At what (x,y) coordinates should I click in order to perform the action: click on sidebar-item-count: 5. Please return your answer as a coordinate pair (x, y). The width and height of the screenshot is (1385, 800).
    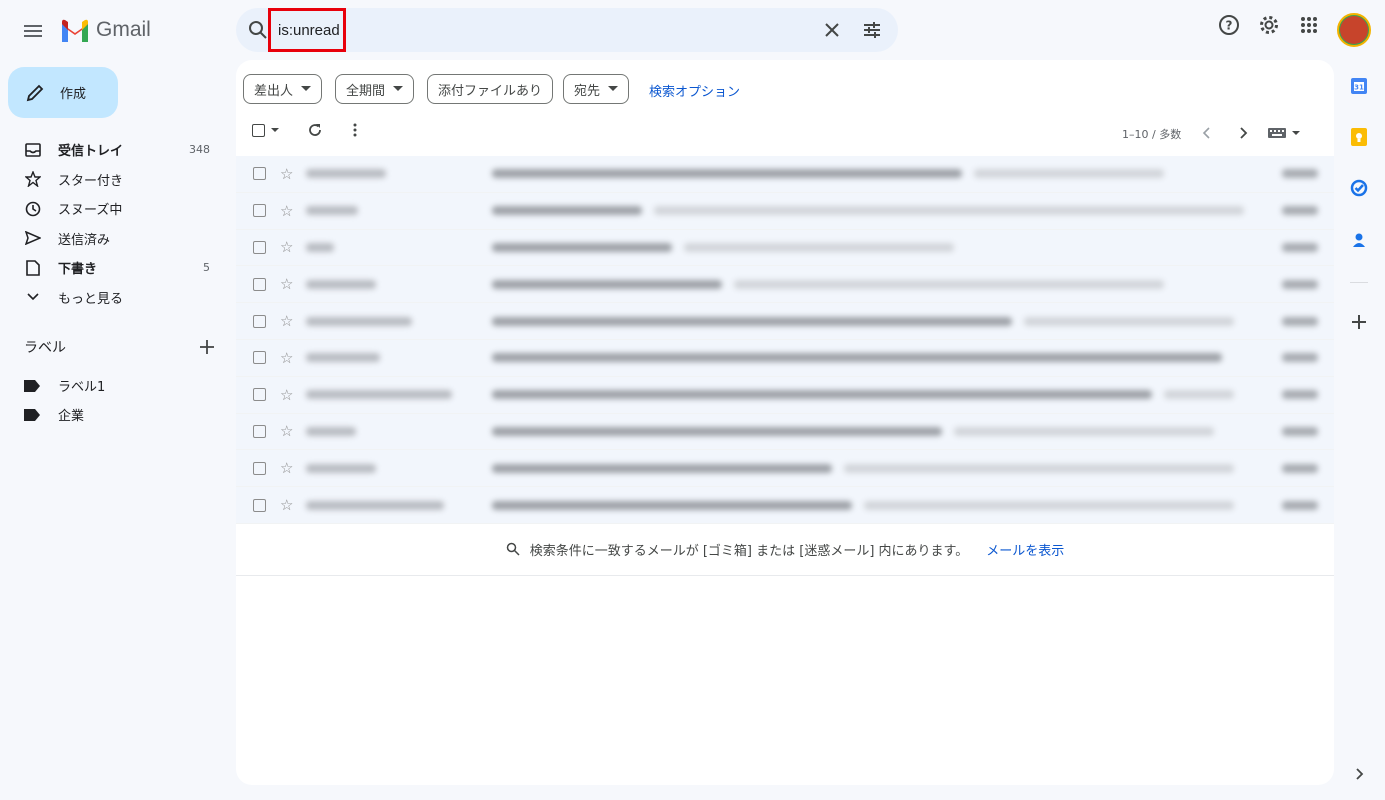
    Looking at the image, I should click on (206, 268).